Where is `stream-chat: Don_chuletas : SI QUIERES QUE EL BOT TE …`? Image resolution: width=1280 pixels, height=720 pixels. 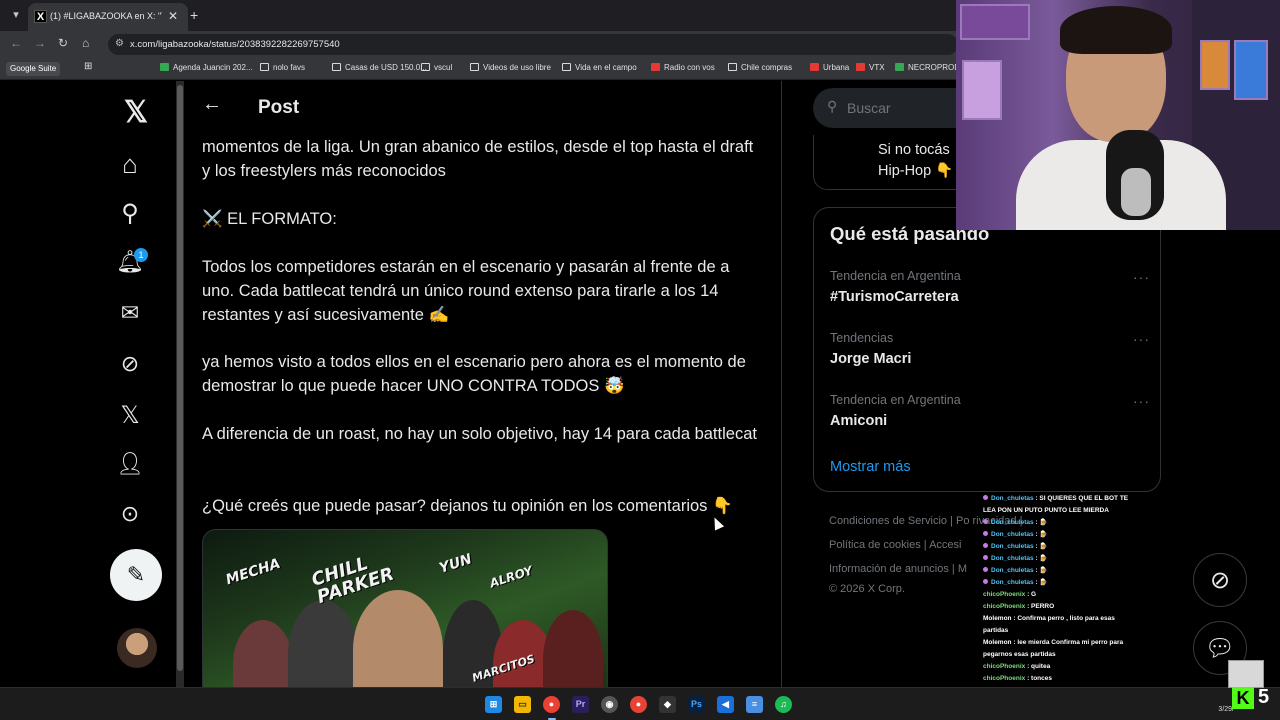 stream-chat: Don_chuletas : SI QUIERES QUE EL BOT TE … is located at coordinates (1058, 589).